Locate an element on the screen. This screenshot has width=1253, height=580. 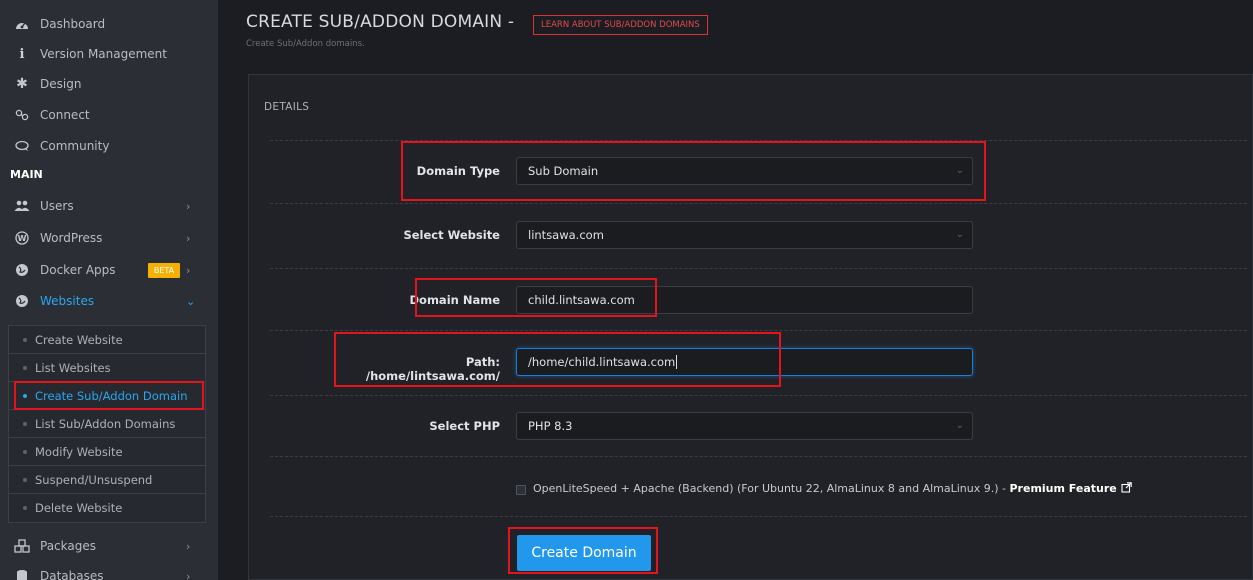
nav-label: Community is located at coordinates (75, 146).